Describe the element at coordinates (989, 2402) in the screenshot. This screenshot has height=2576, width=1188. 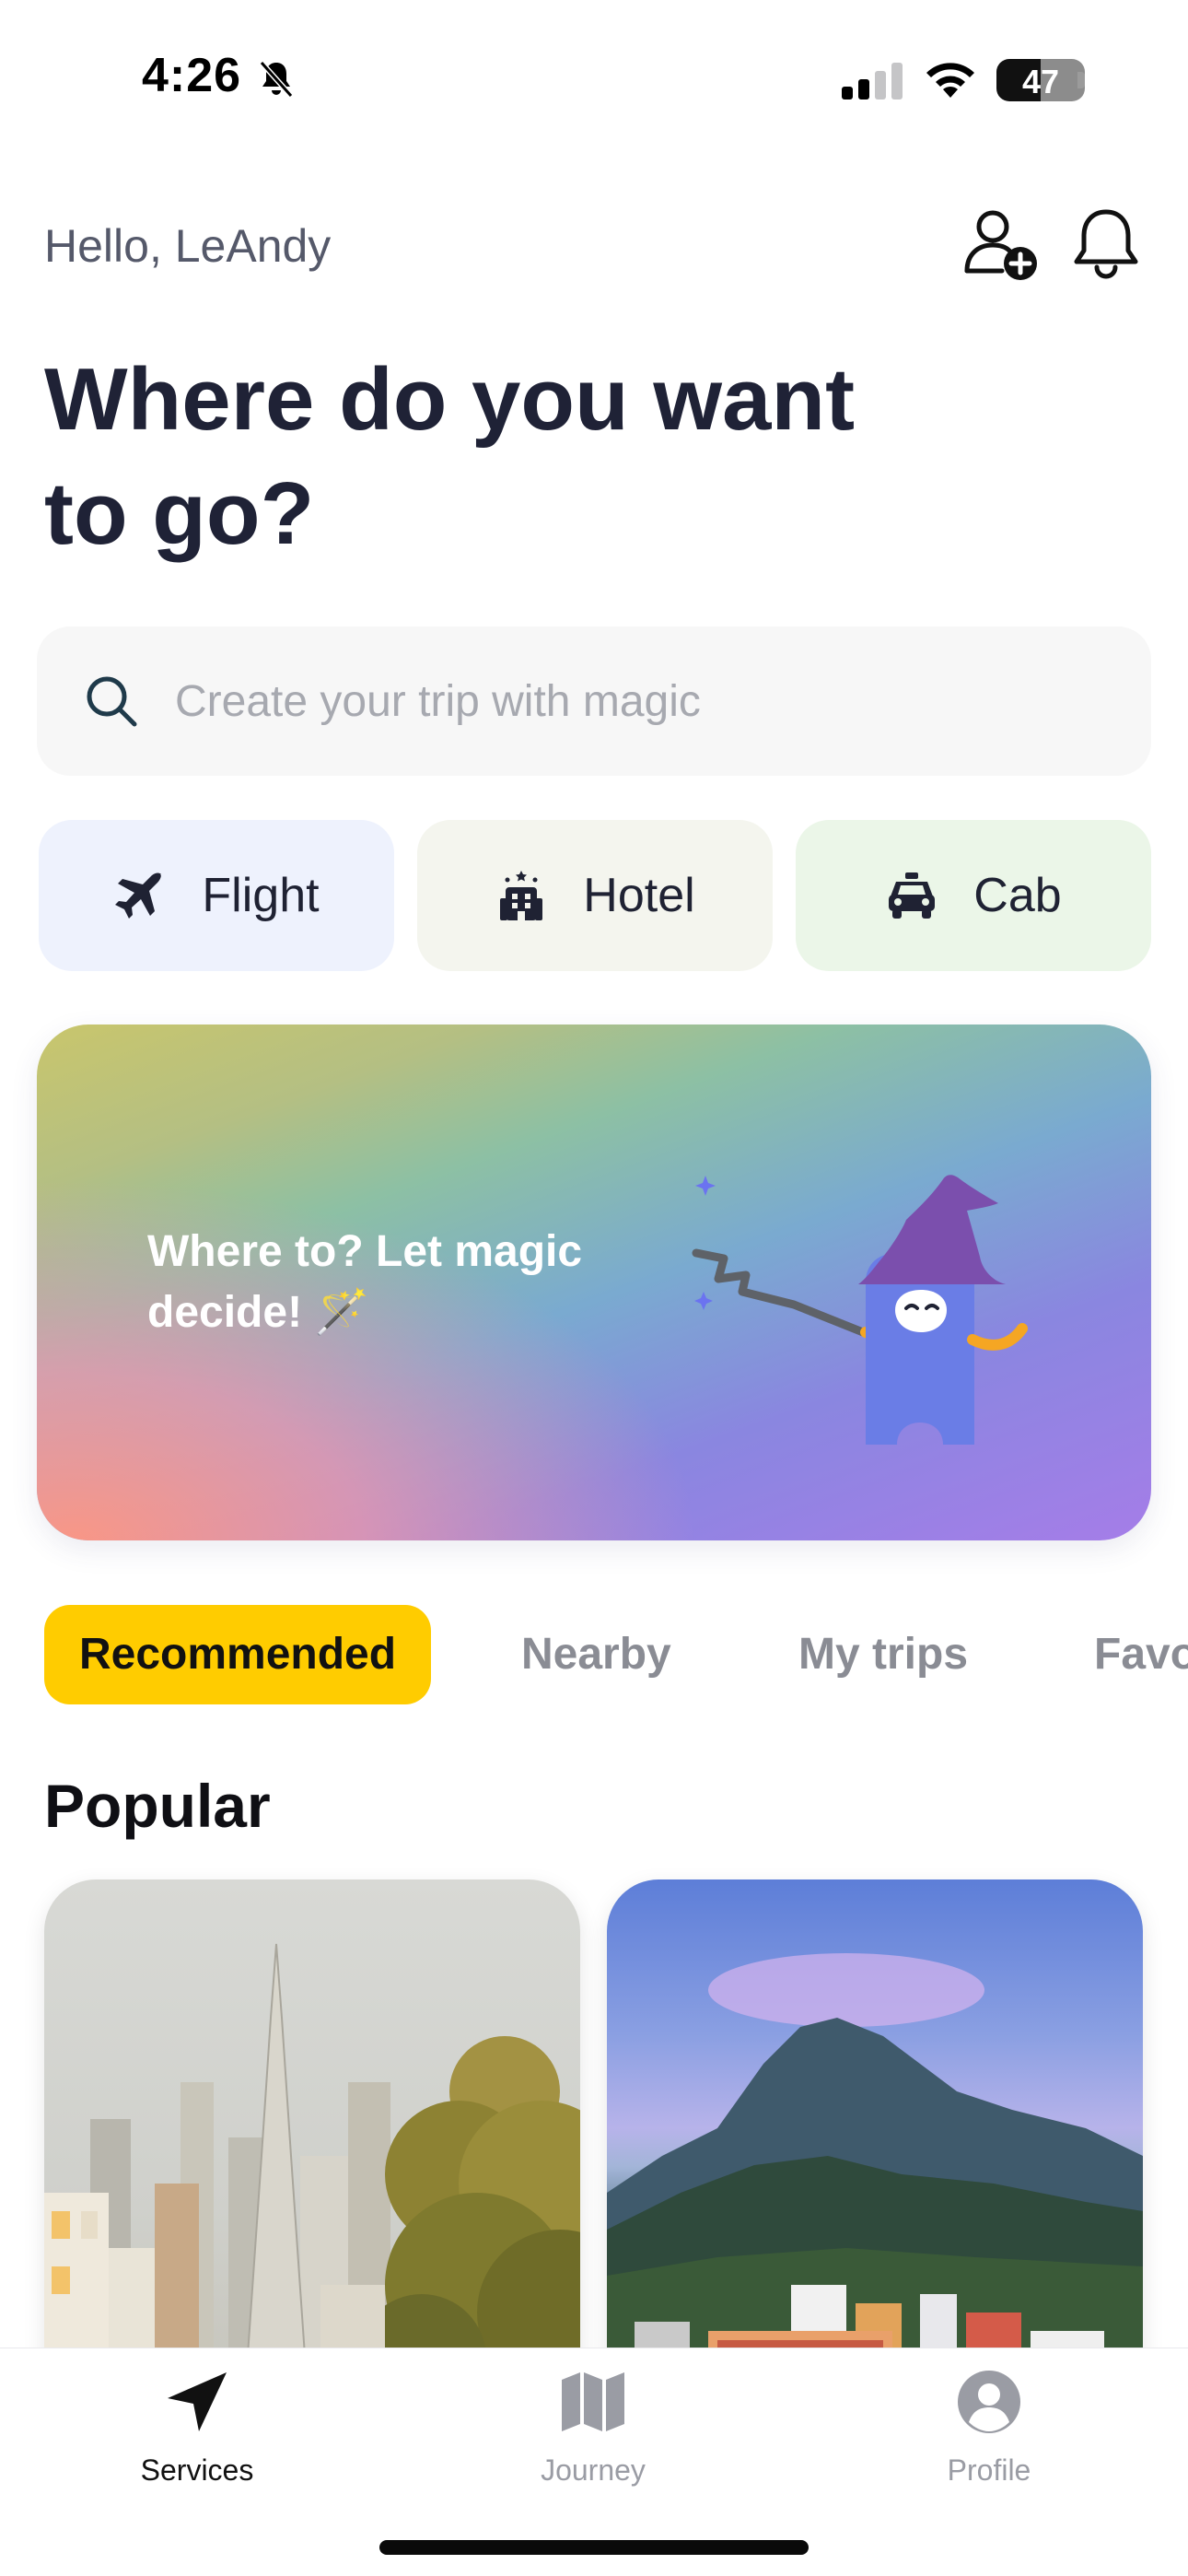
I see `profile-icon` at that location.